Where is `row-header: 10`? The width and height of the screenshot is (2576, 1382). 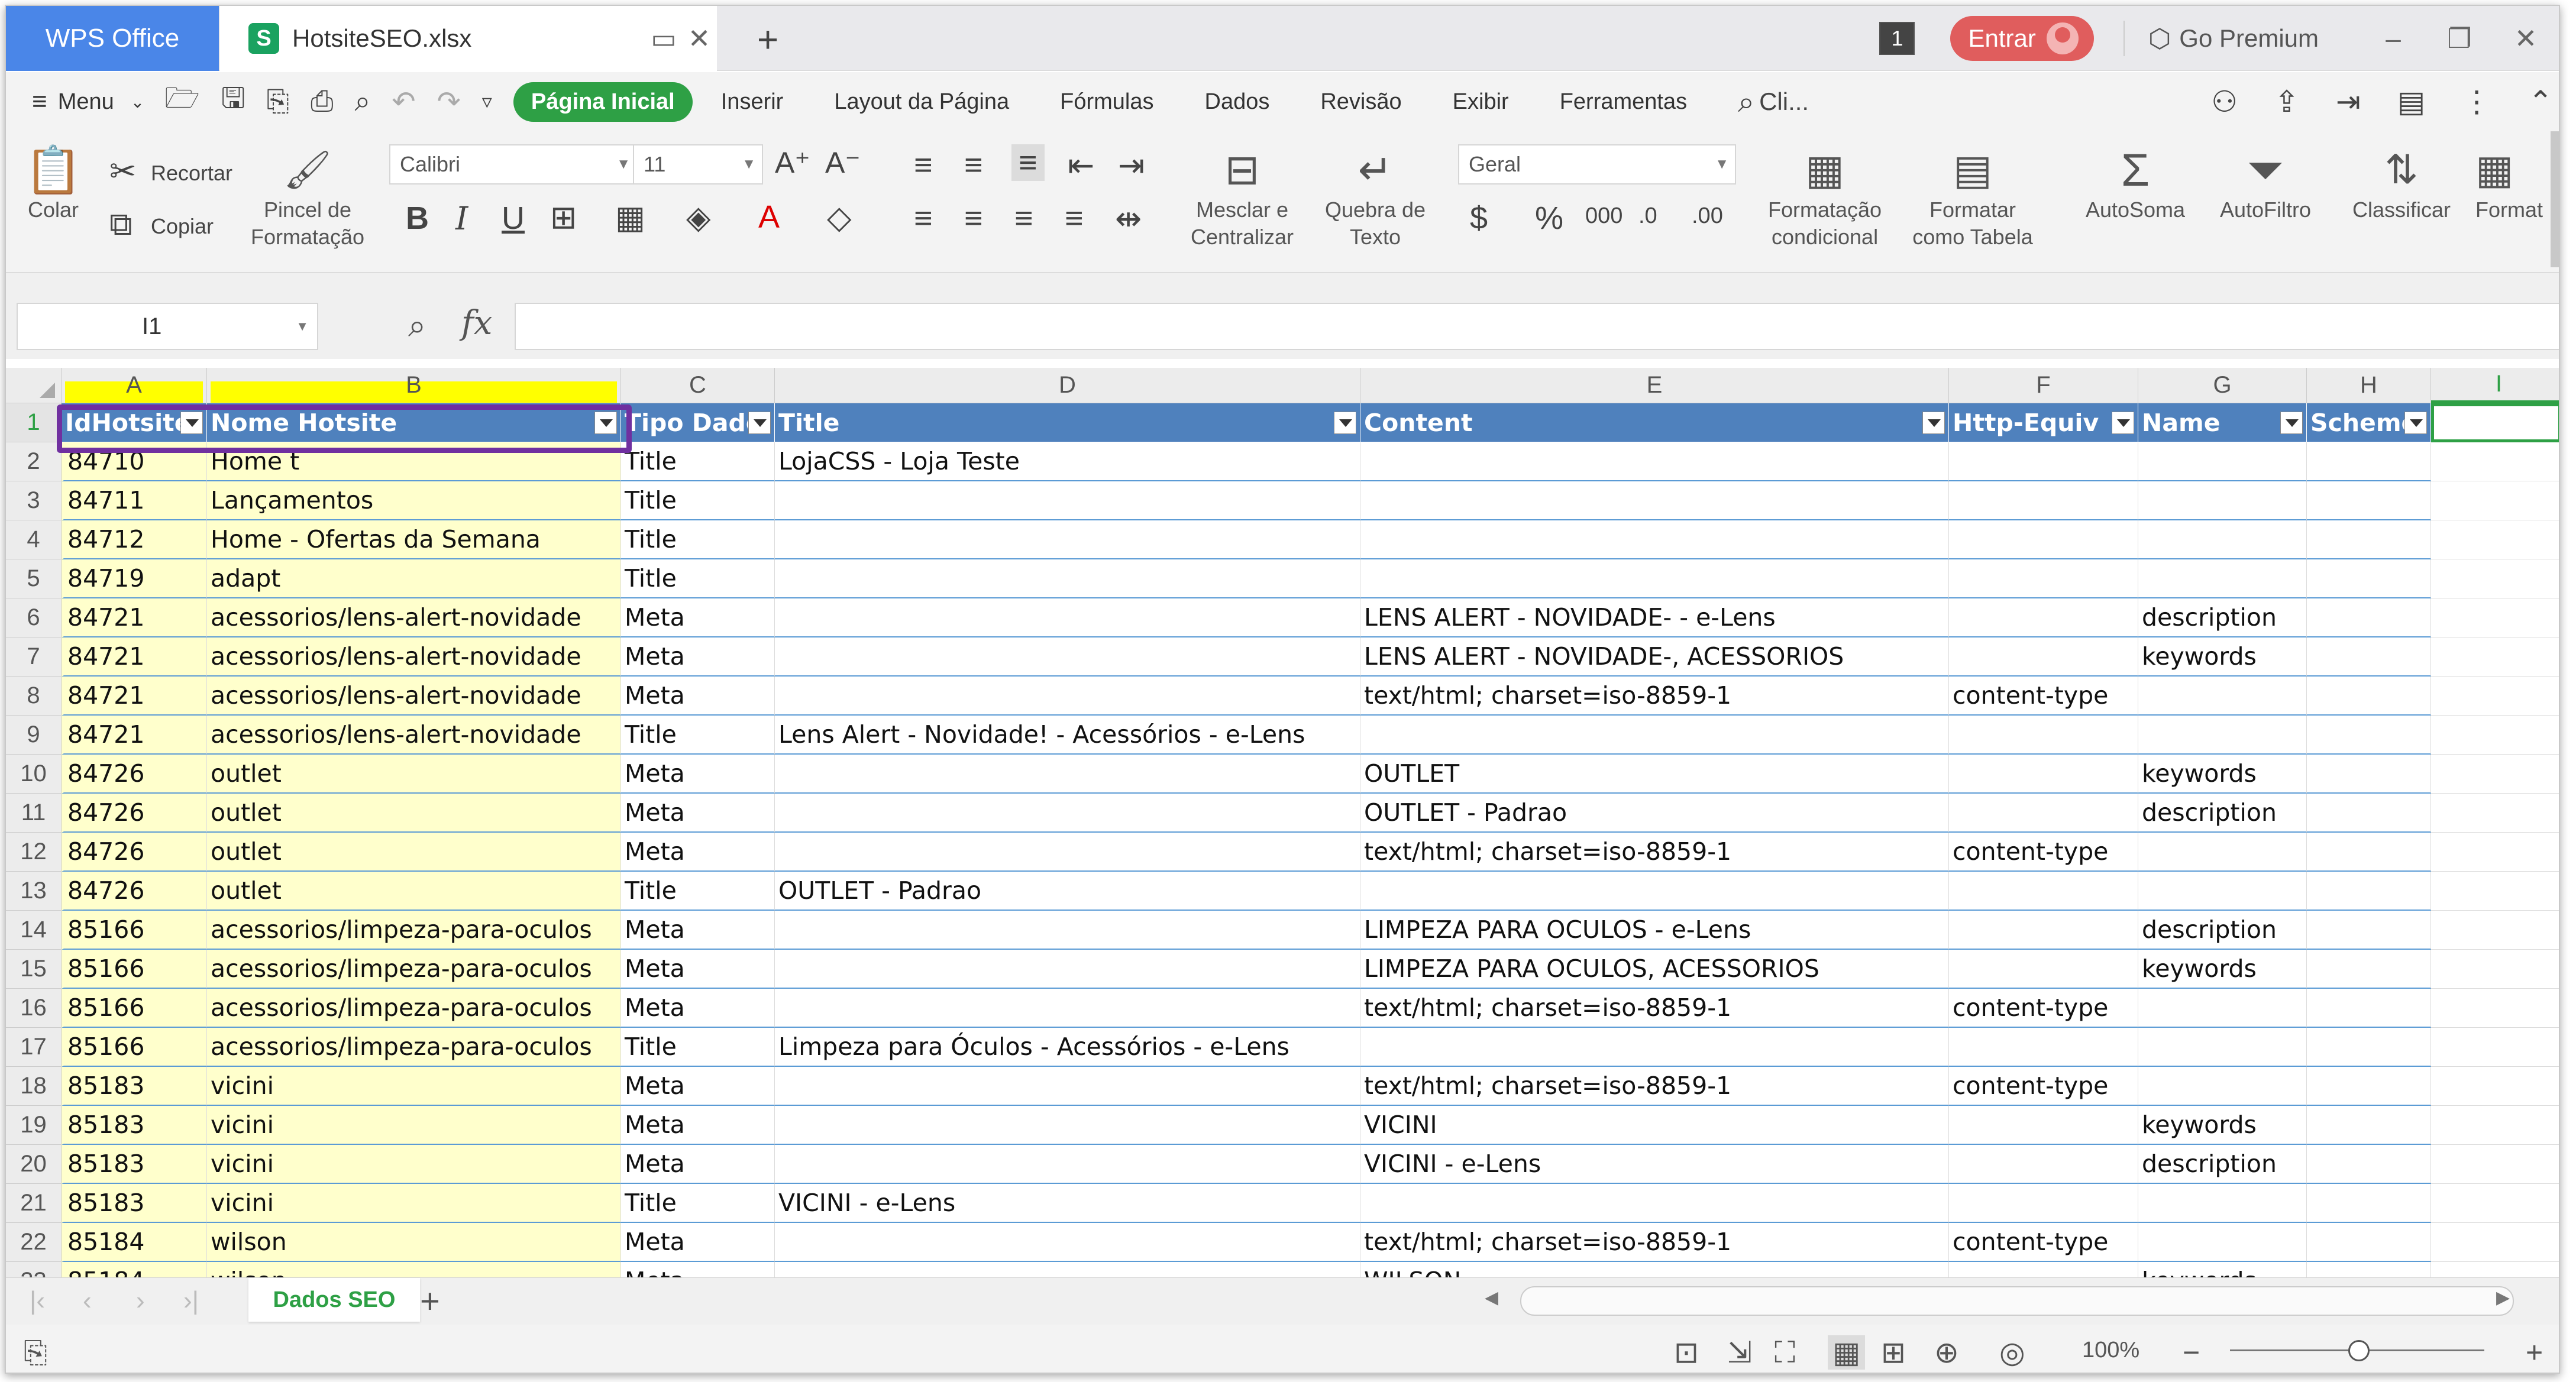 row-header: 10 is located at coordinates (34, 775).